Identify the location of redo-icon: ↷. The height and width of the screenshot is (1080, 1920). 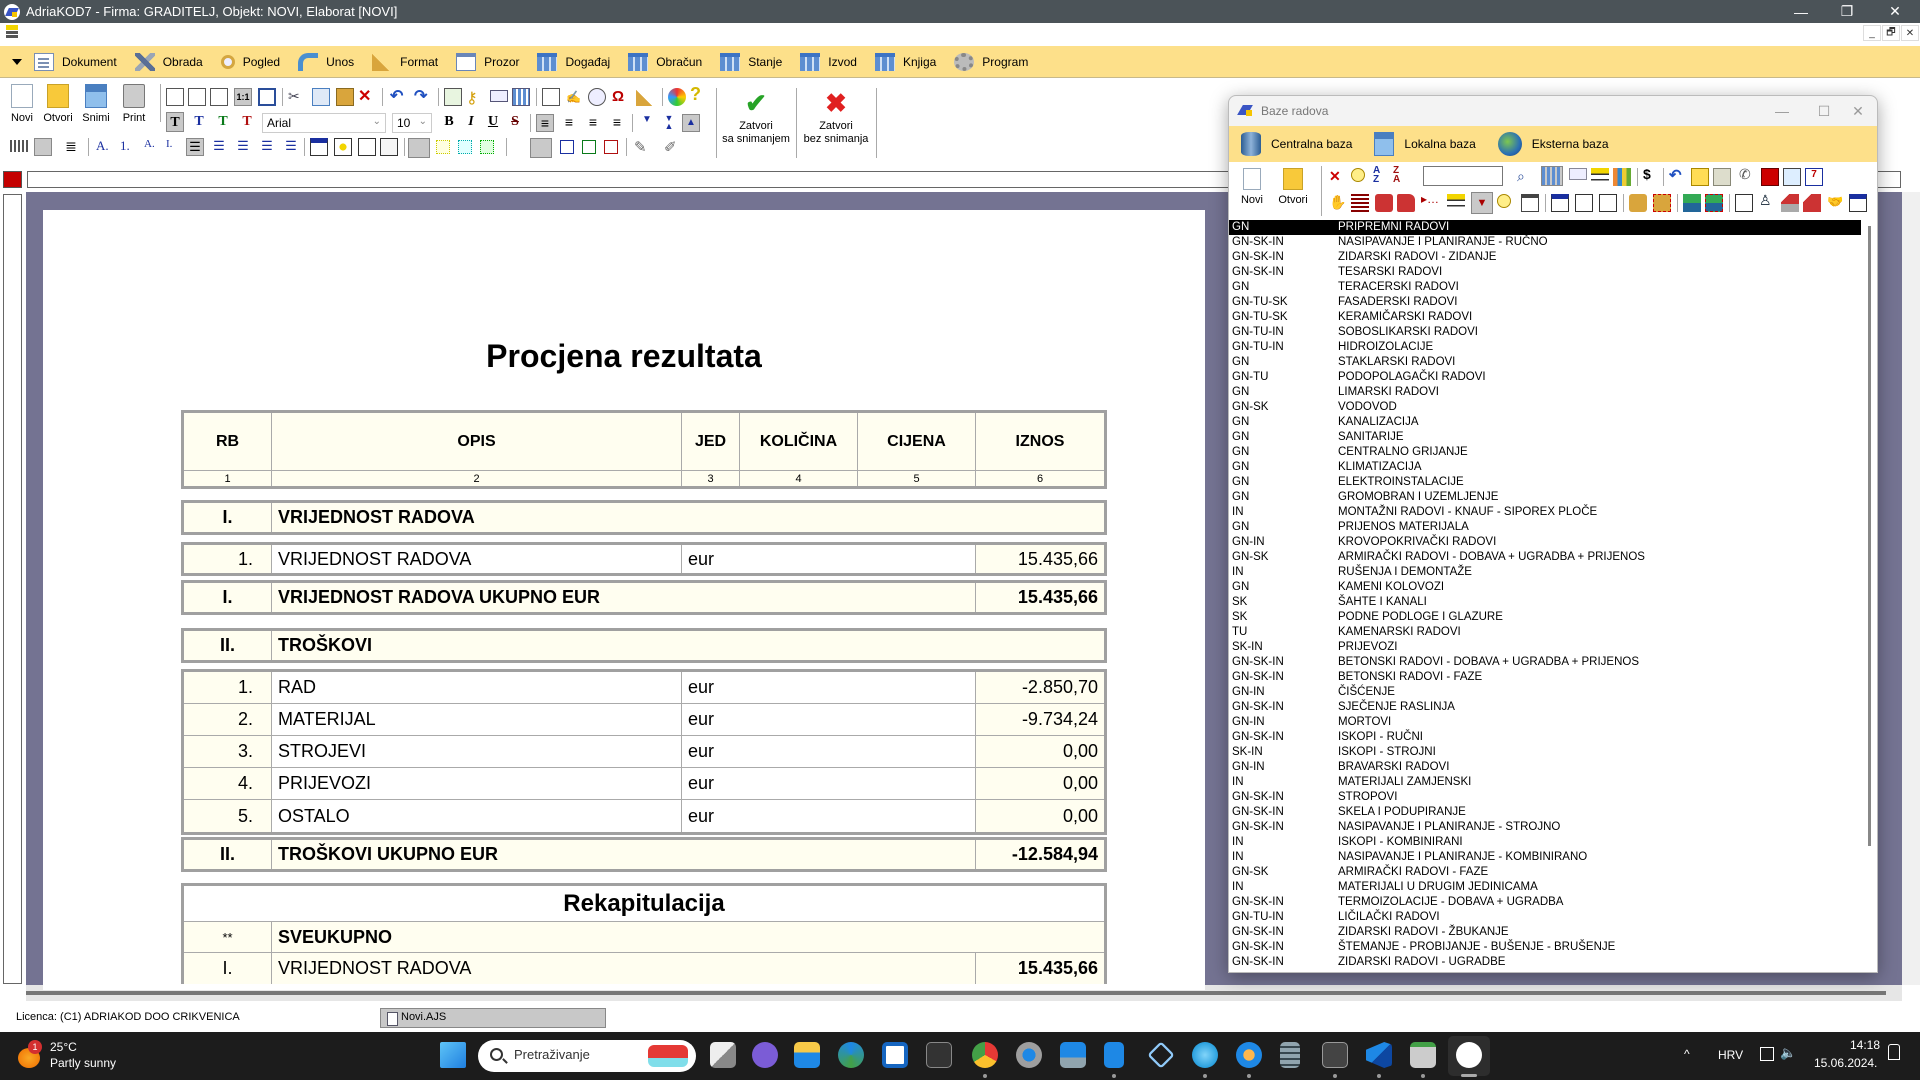
(423, 95).